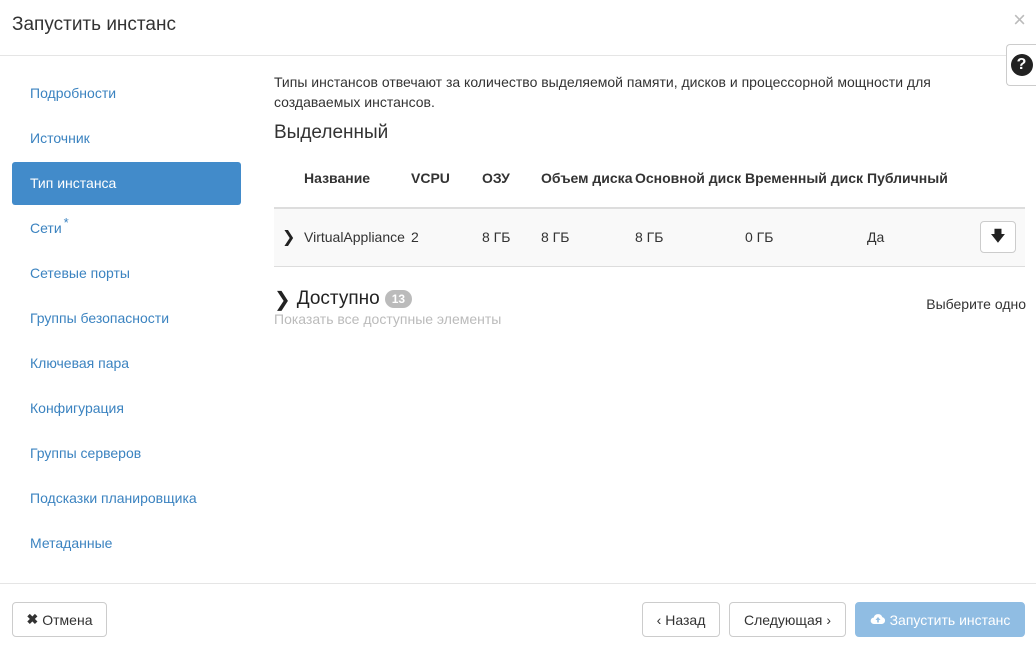 The width and height of the screenshot is (1036, 646). I want to click on sidebar-item-network-ports: Сетевые порты, so click(126, 273).